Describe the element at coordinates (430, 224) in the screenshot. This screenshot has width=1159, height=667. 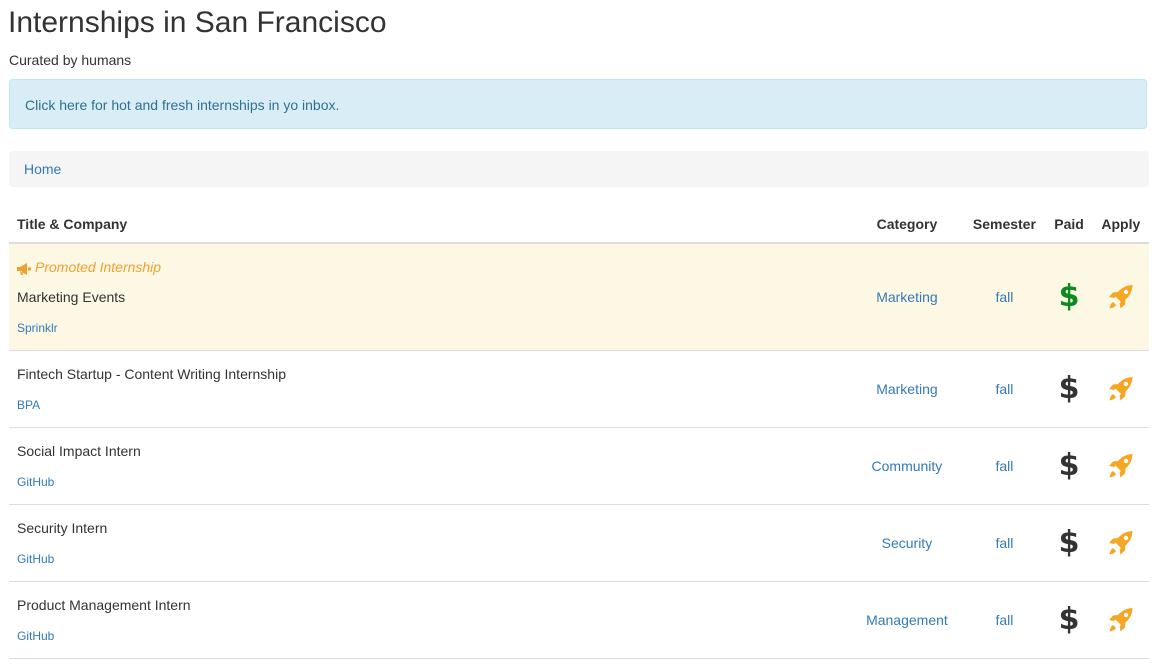
I see `header-title-company: Title & Company` at that location.